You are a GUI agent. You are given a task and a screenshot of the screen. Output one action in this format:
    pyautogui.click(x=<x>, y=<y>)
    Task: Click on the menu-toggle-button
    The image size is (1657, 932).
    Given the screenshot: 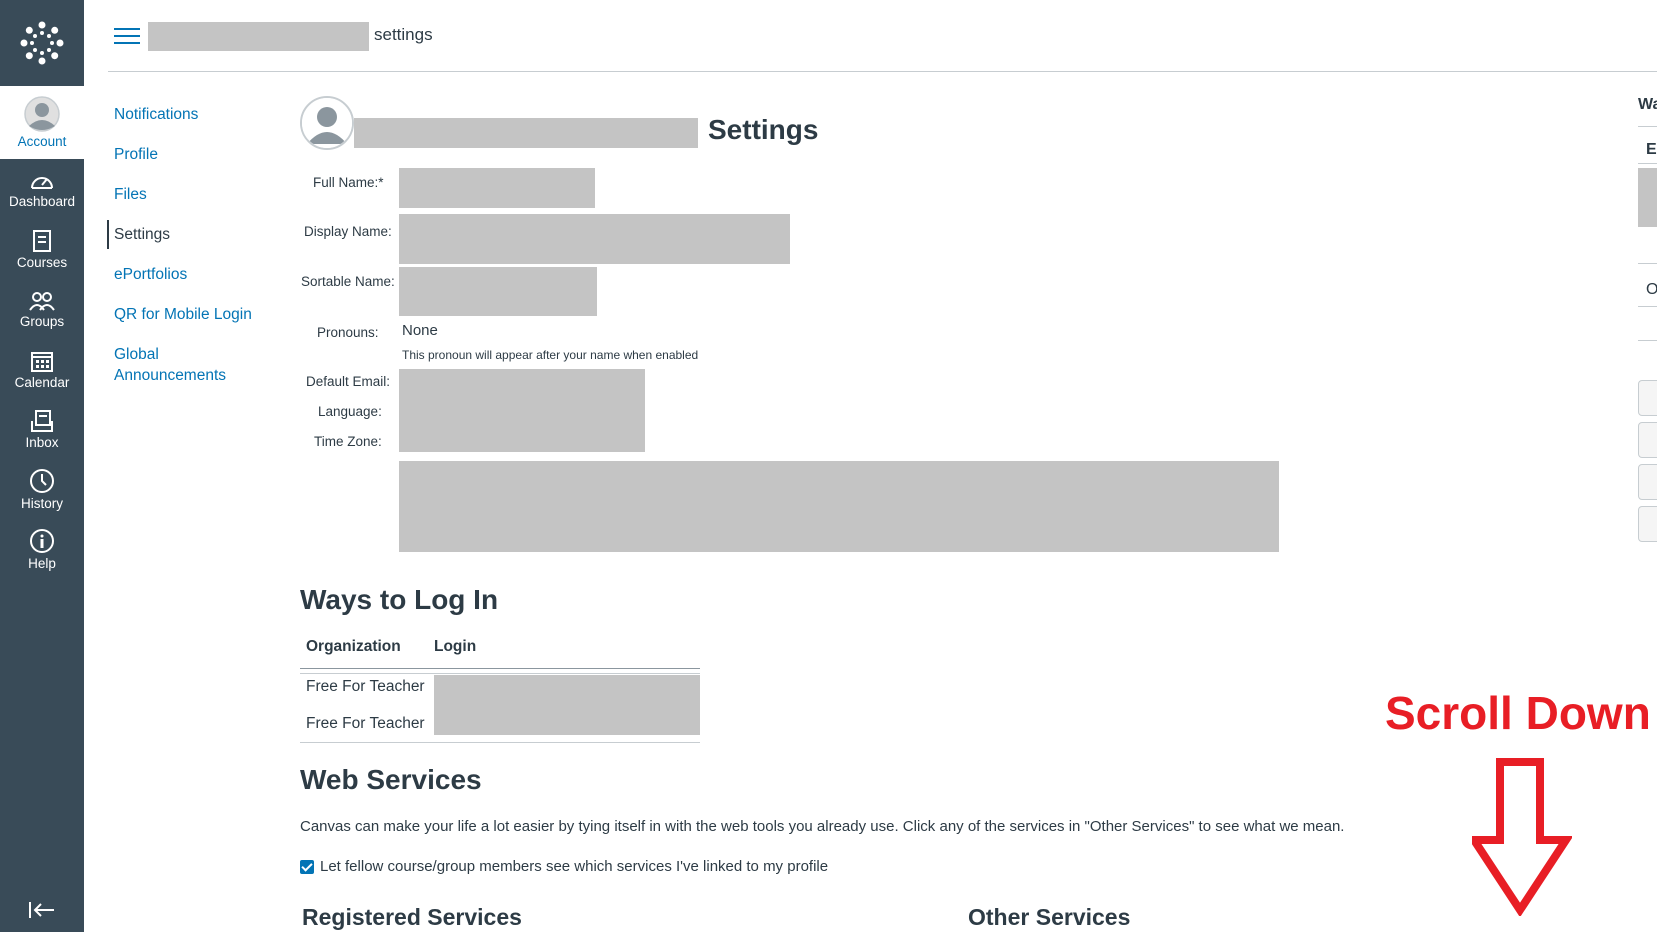 What is the action you would take?
    pyautogui.click(x=127, y=38)
    